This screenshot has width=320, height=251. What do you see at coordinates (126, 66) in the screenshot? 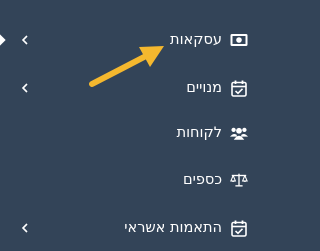
I see `pointer-arrow-icon` at bounding box center [126, 66].